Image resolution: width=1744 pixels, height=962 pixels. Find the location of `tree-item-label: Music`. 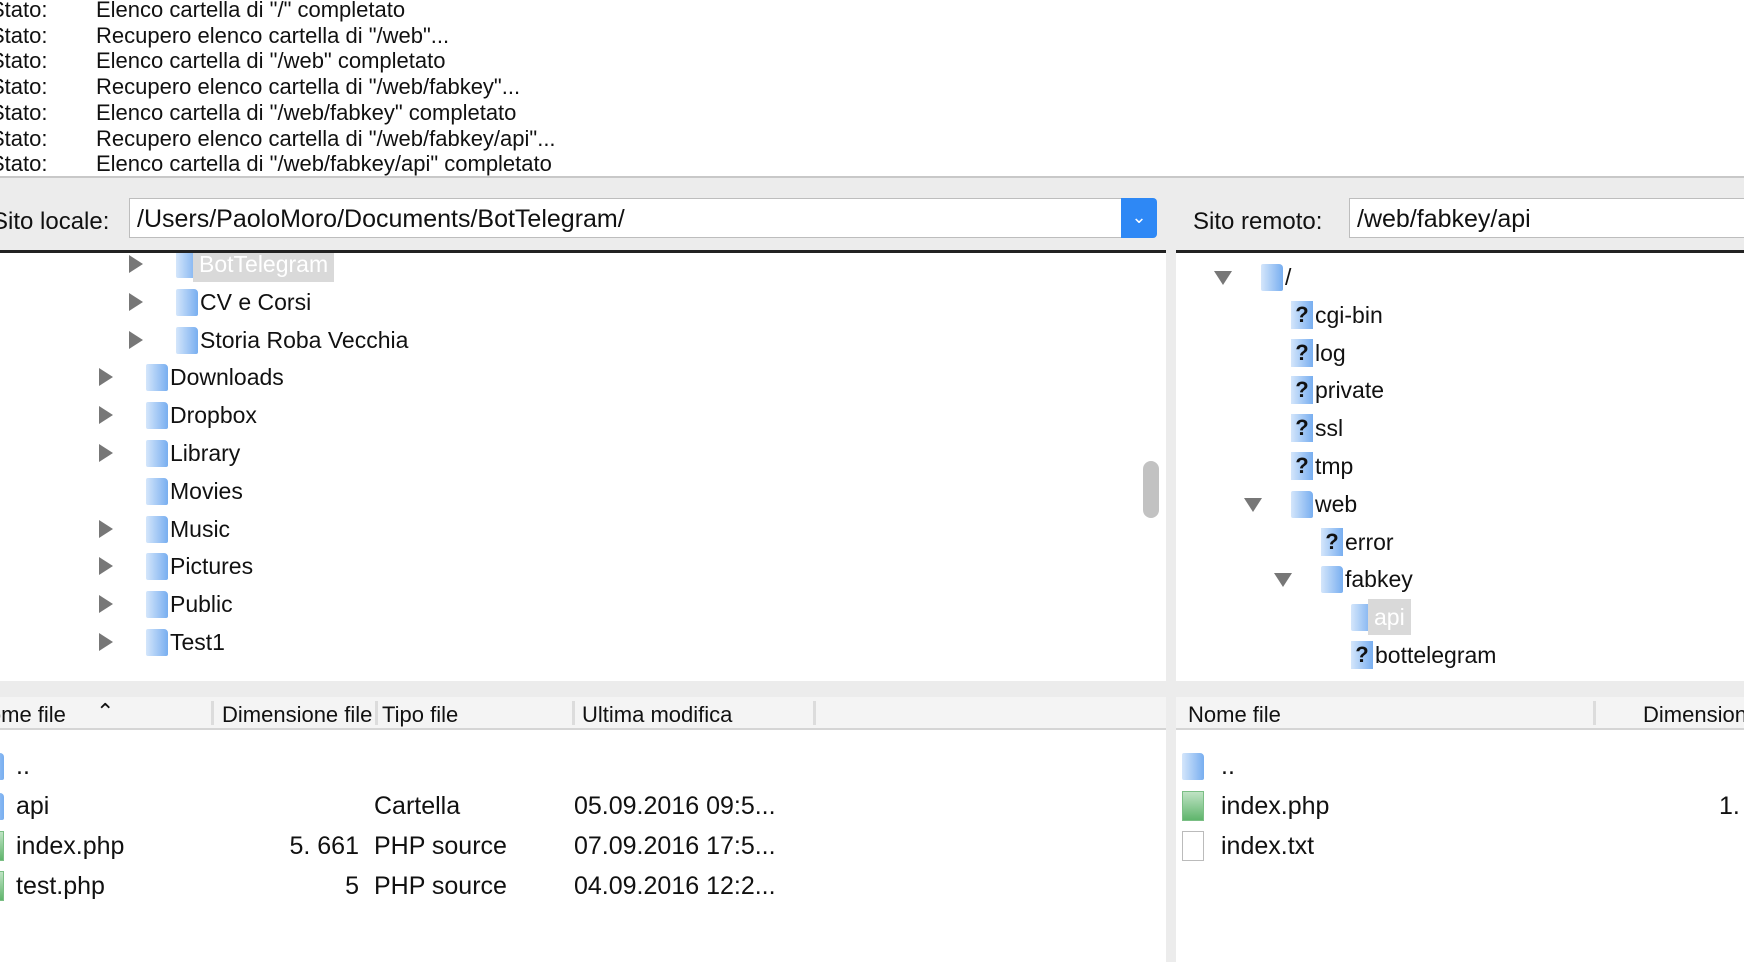

tree-item-label: Music is located at coordinates (200, 528).